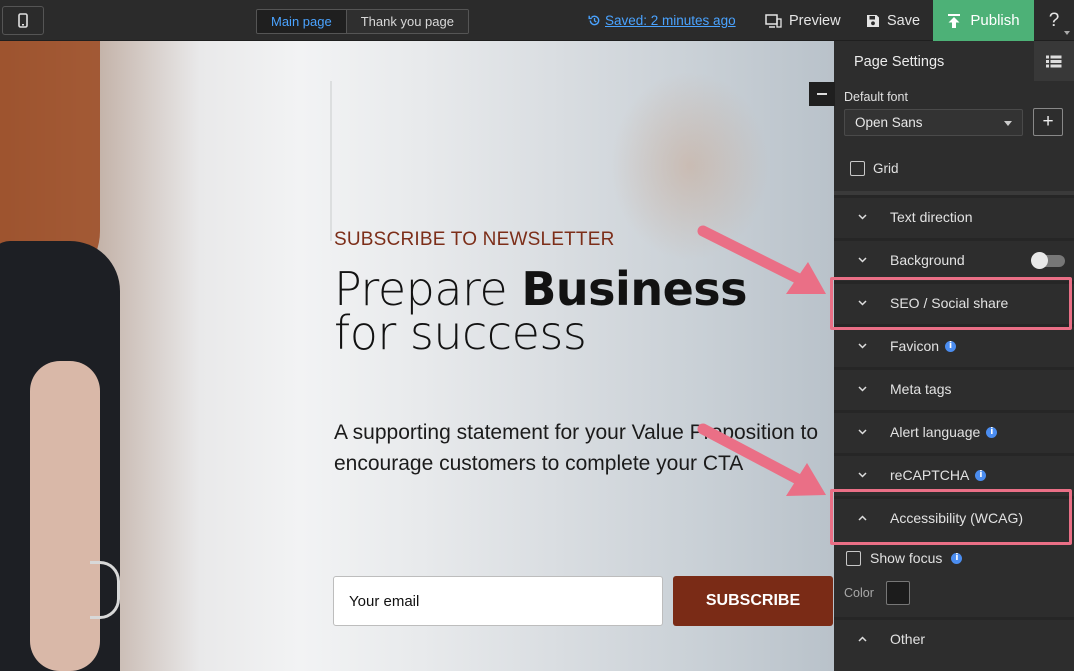 The image size is (1074, 671). What do you see at coordinates (853, 558) in the screenshot?
I see `show-focus-checkbox` at bounding box center [853, 558].